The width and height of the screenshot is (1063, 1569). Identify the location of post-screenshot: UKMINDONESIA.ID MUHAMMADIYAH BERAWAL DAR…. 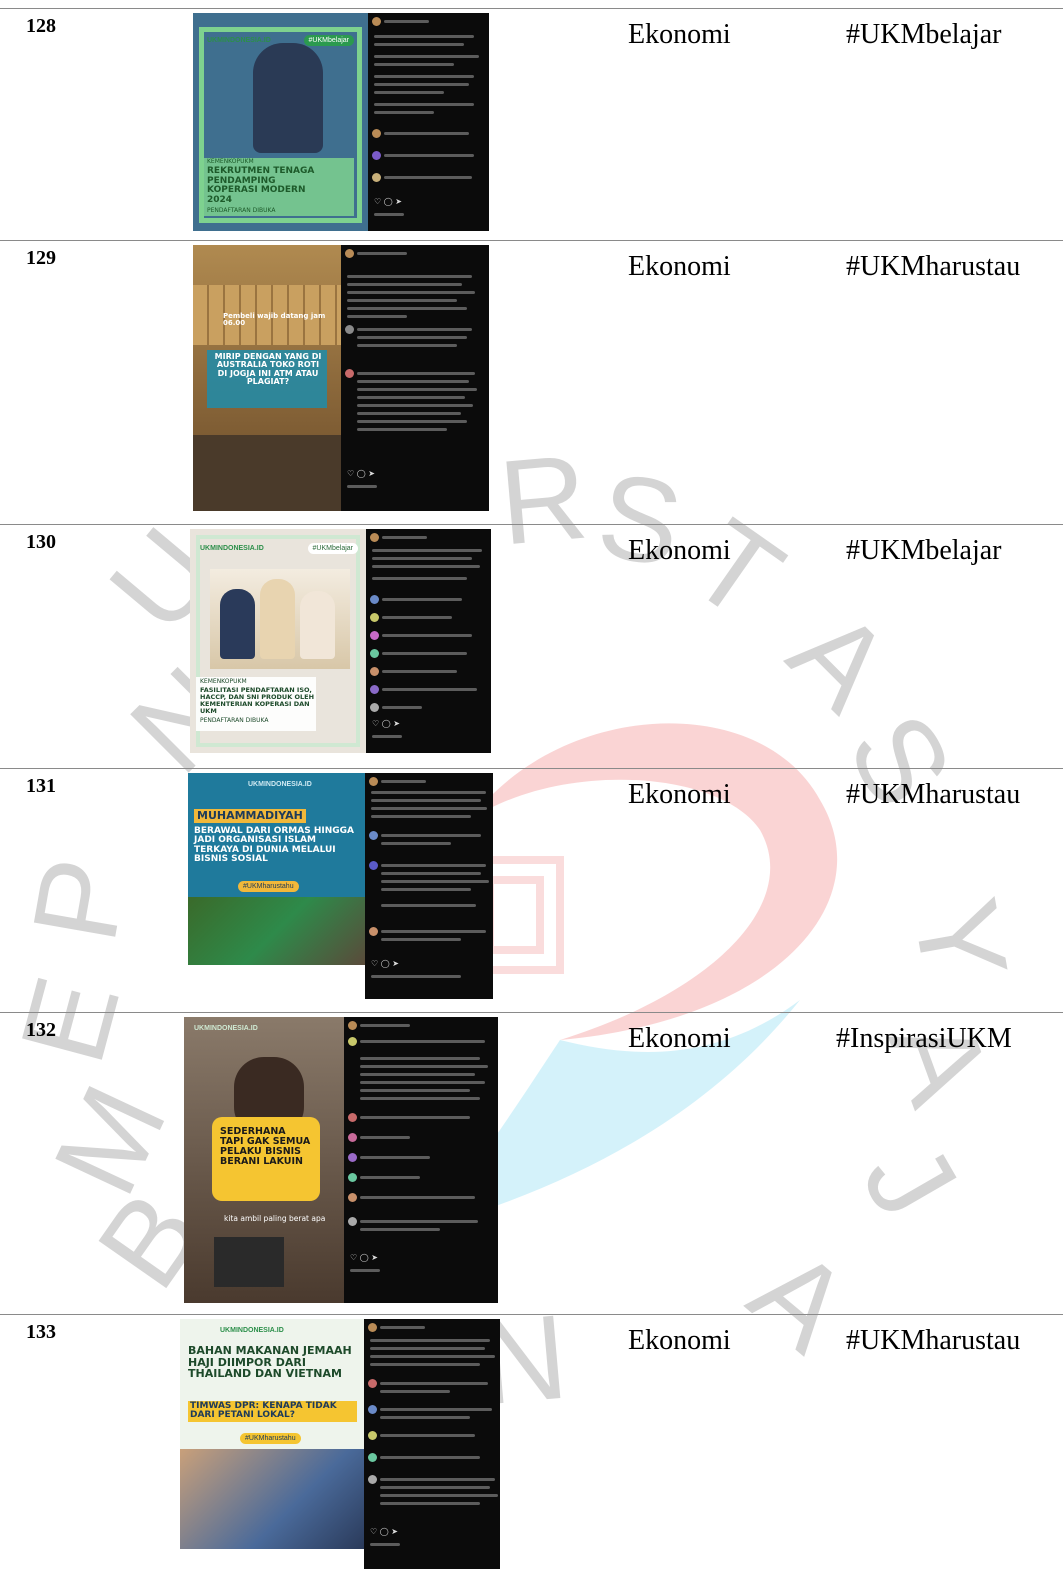
(340, 886).